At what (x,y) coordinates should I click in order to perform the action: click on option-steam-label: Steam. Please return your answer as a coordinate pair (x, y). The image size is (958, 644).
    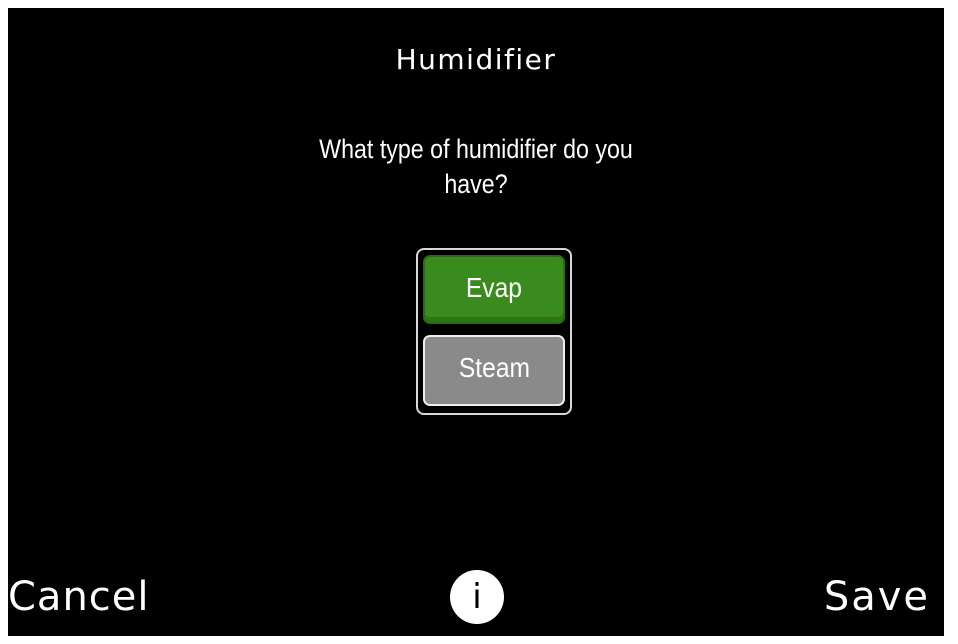
    Looking at the image, I should click on (494, 367).